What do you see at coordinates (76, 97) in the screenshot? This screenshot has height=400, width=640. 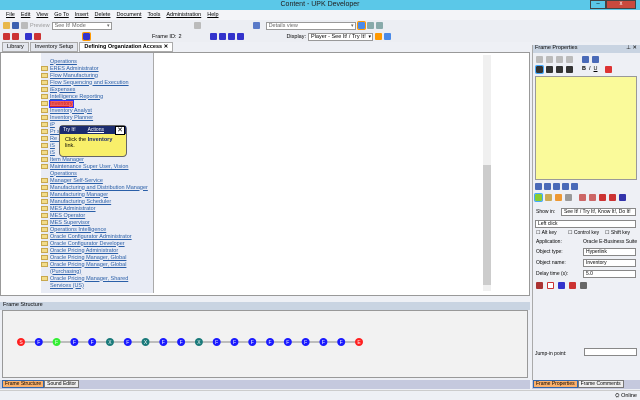 I see `responsibility-link: Intelligence Reporting` at bounding box center [76, 97].